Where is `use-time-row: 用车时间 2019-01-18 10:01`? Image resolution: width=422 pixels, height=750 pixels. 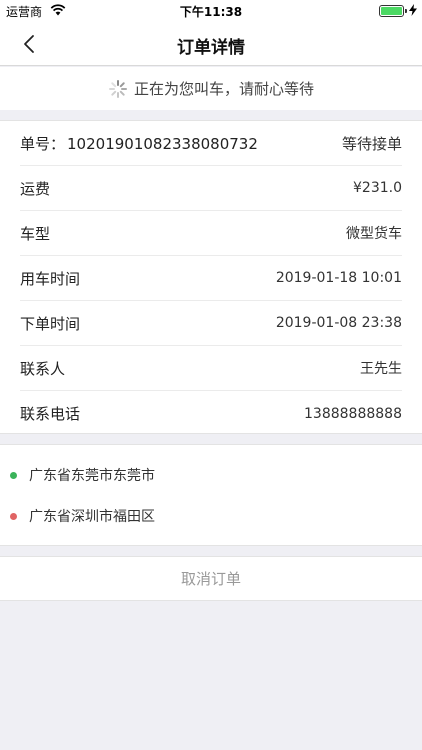
use-time-row: 用车时间 2019-01-18 10:01 is located at coordinates (211, 278).